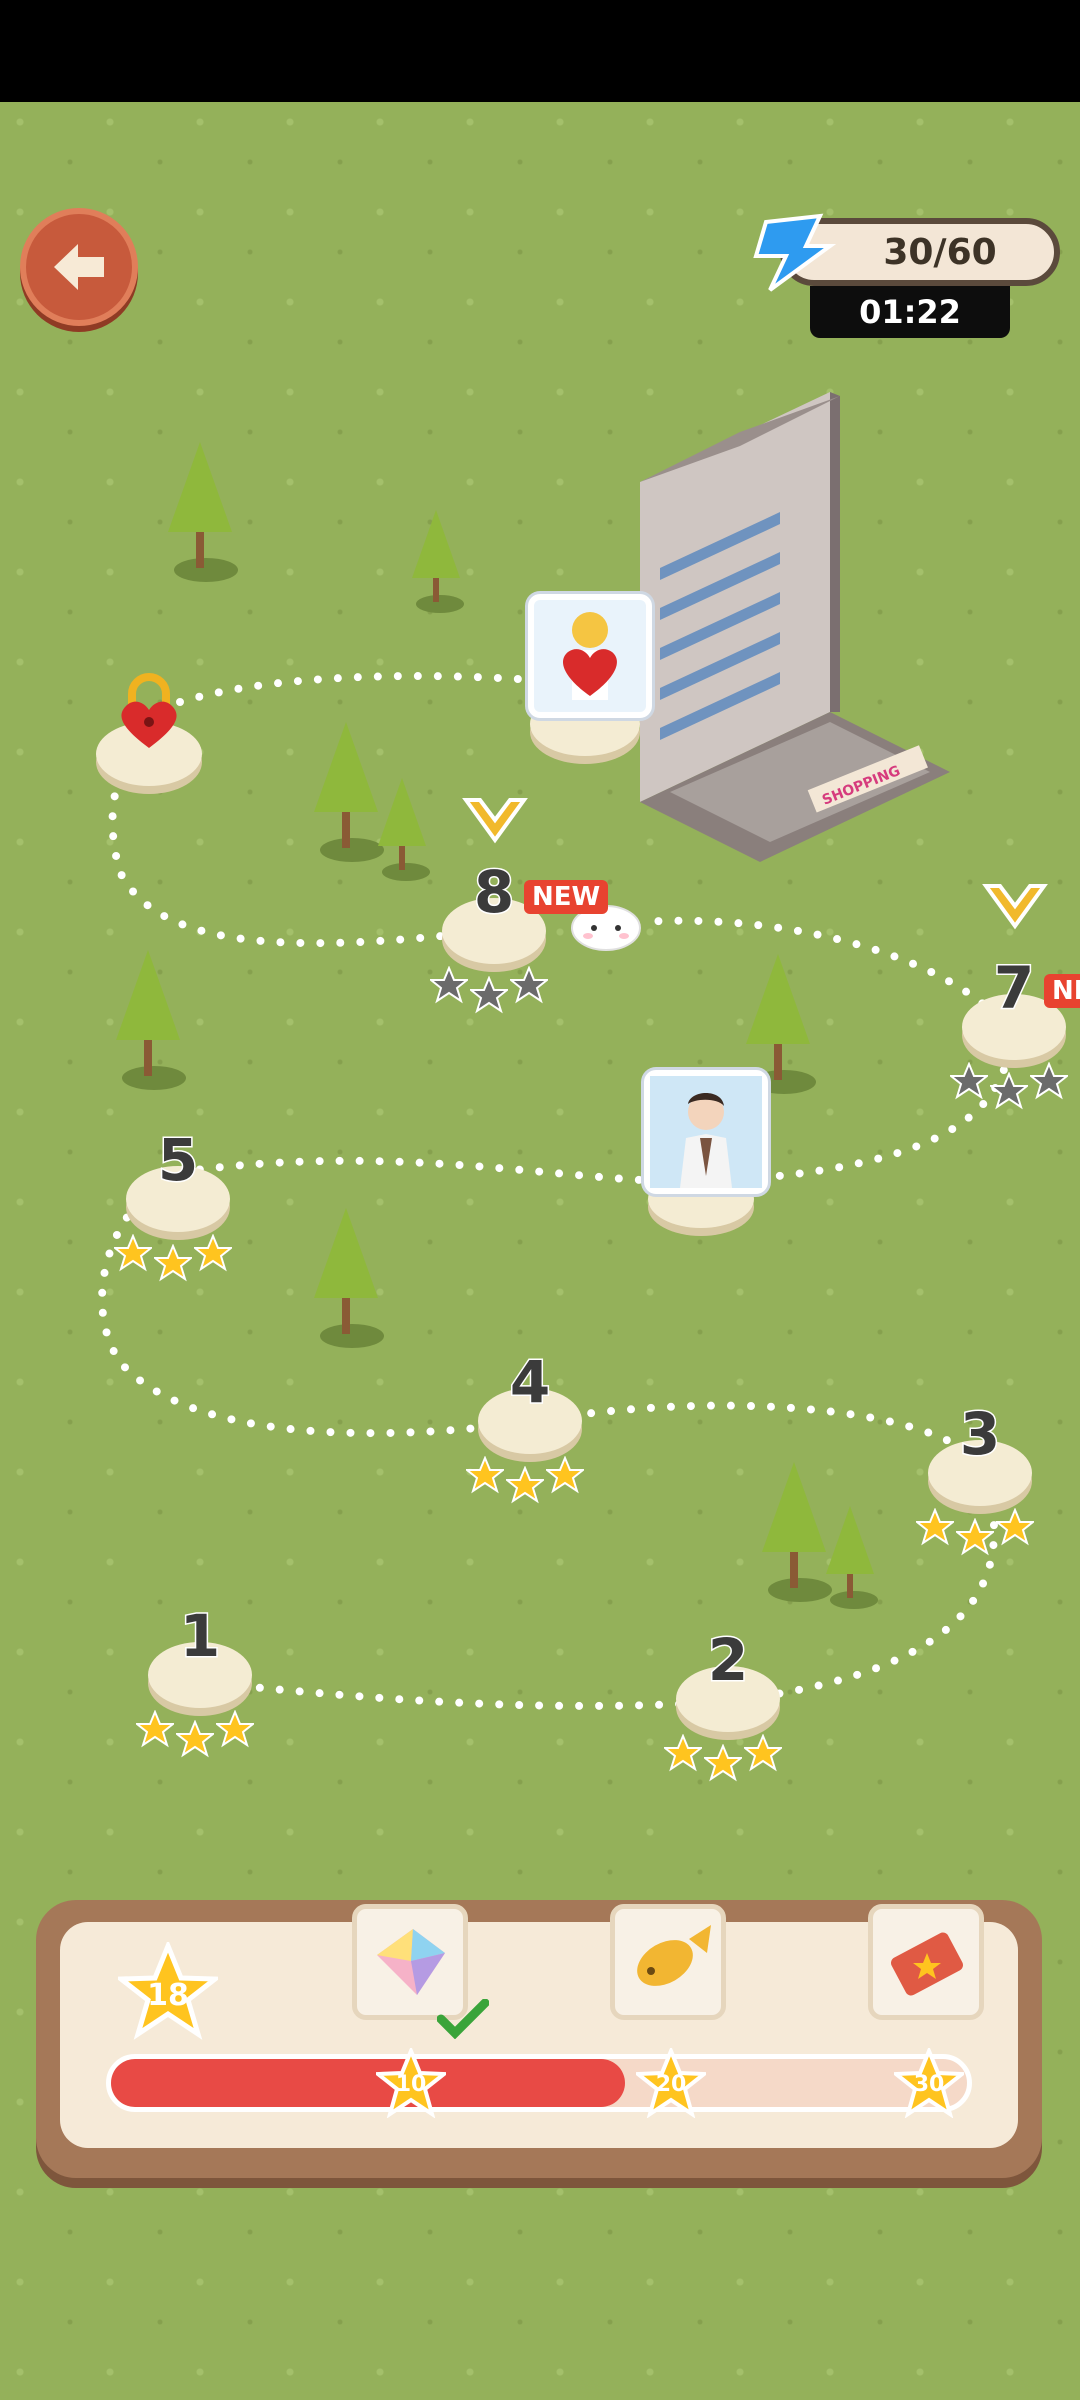  Describe the element at coordinates (177, 1160) in the screenshot. I see `level-number: 5` at that location.